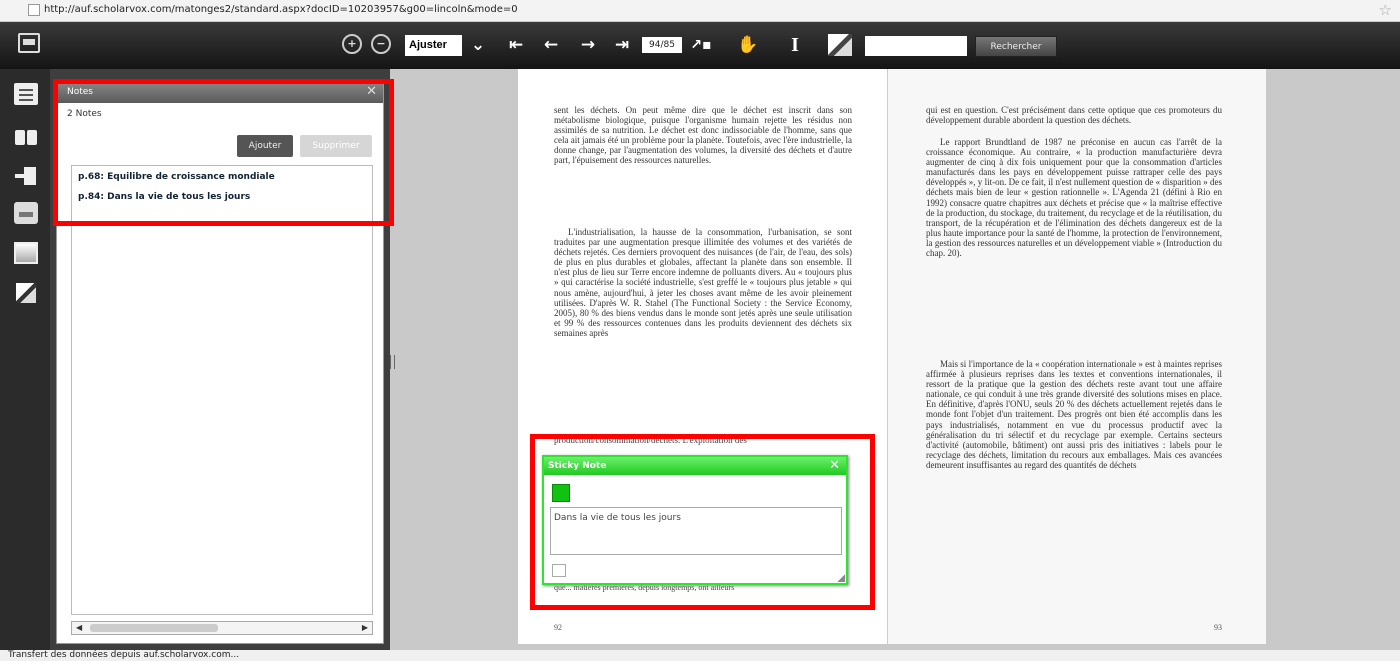 This screenshot has height=661, width=1400. Describe the element at coordinates (1218, 627) in the screenshot. I see `page-number: 93` at that location.